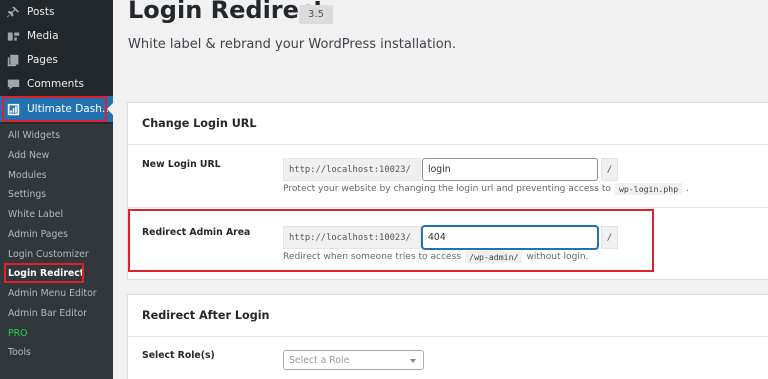 Image resolution: width=768 pixels, height=379 pixels. I want to click on submenu-item-modules: Modules, so click(27, 175).